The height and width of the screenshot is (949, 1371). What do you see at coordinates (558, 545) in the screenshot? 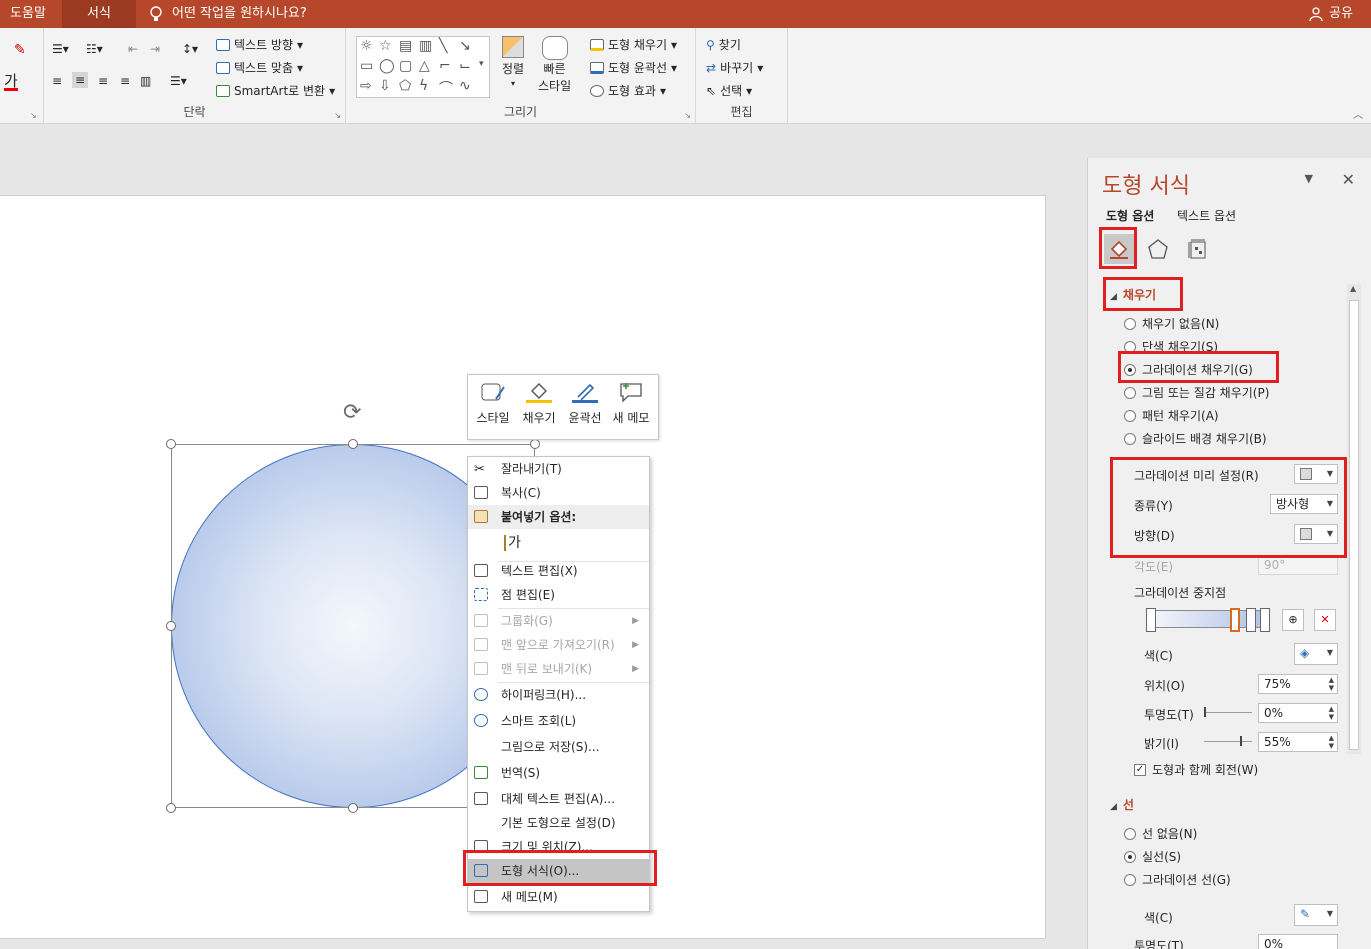
I see `paste-keep-text-button: 가` at bounding box center [558, 545].